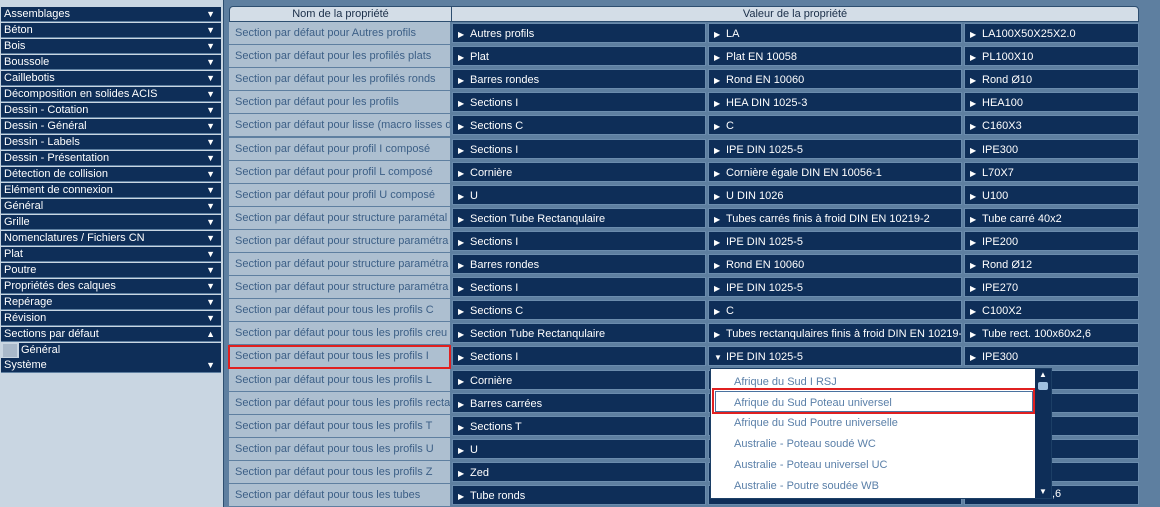  I want to click on property-value-cell-3: ▶ Rond Ø12, so click(1051, 264).